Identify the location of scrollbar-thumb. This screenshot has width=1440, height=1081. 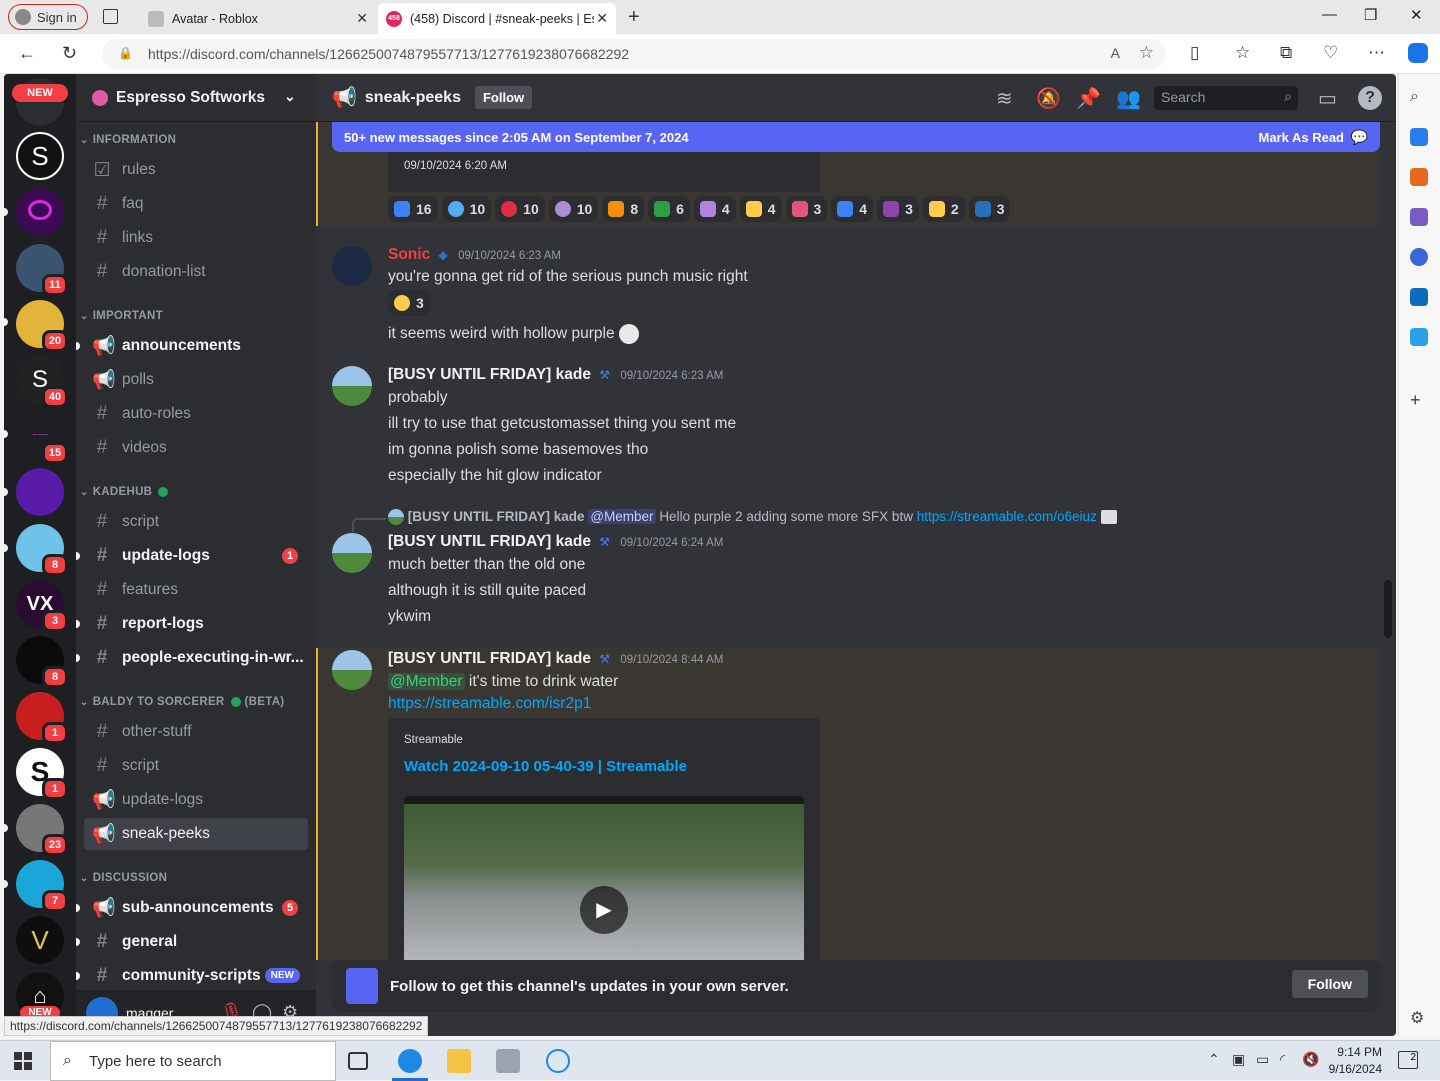
(1388, 609).